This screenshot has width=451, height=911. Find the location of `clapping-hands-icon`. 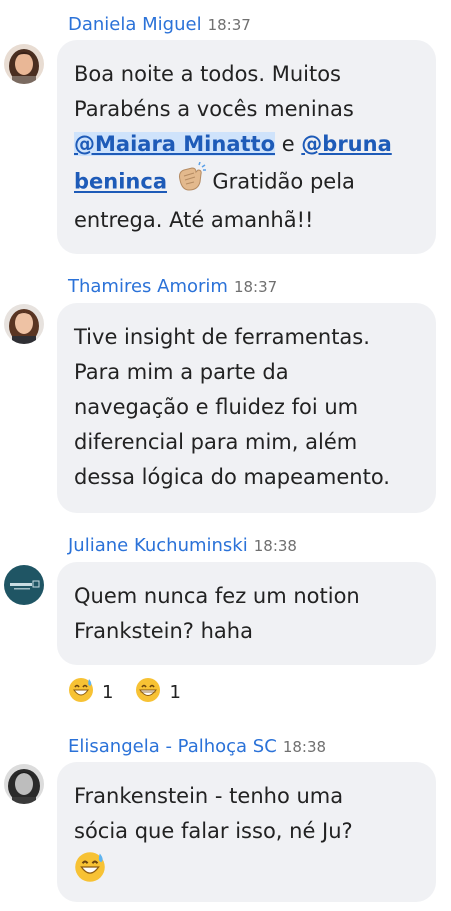

clapping-hands-icon is located at coordinates (190, 182).